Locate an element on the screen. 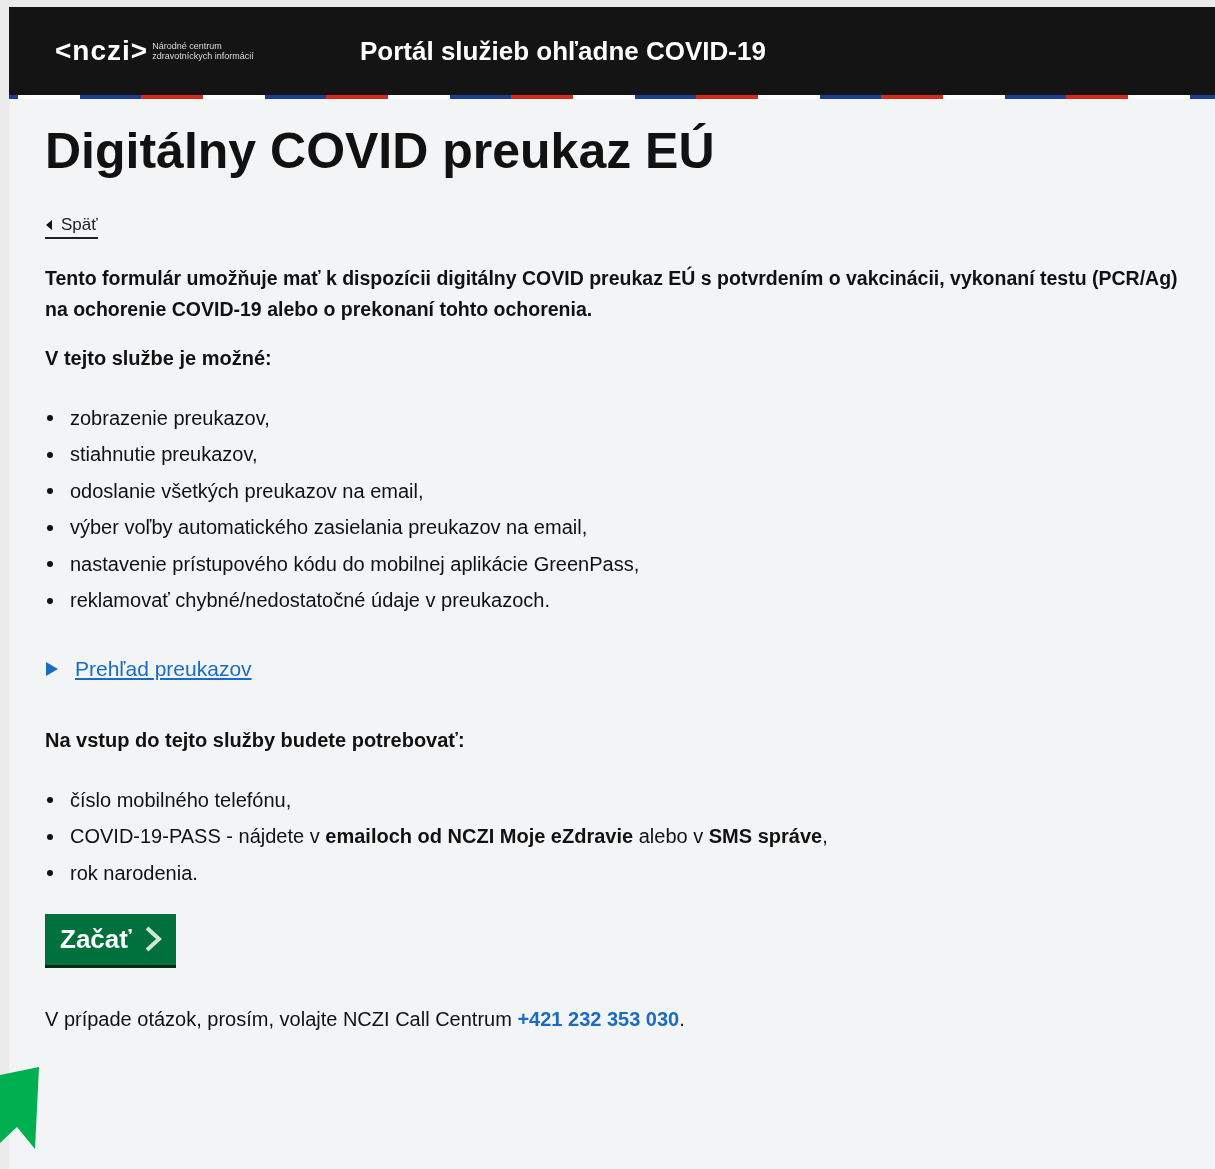 Image resolution: width=1215 pixels, height=1169 pixels. contact-text: V prípade otázok, prosím, volajte NCZI Call Centrum +421 232 353 030. is located at coordinates (365, 1019).